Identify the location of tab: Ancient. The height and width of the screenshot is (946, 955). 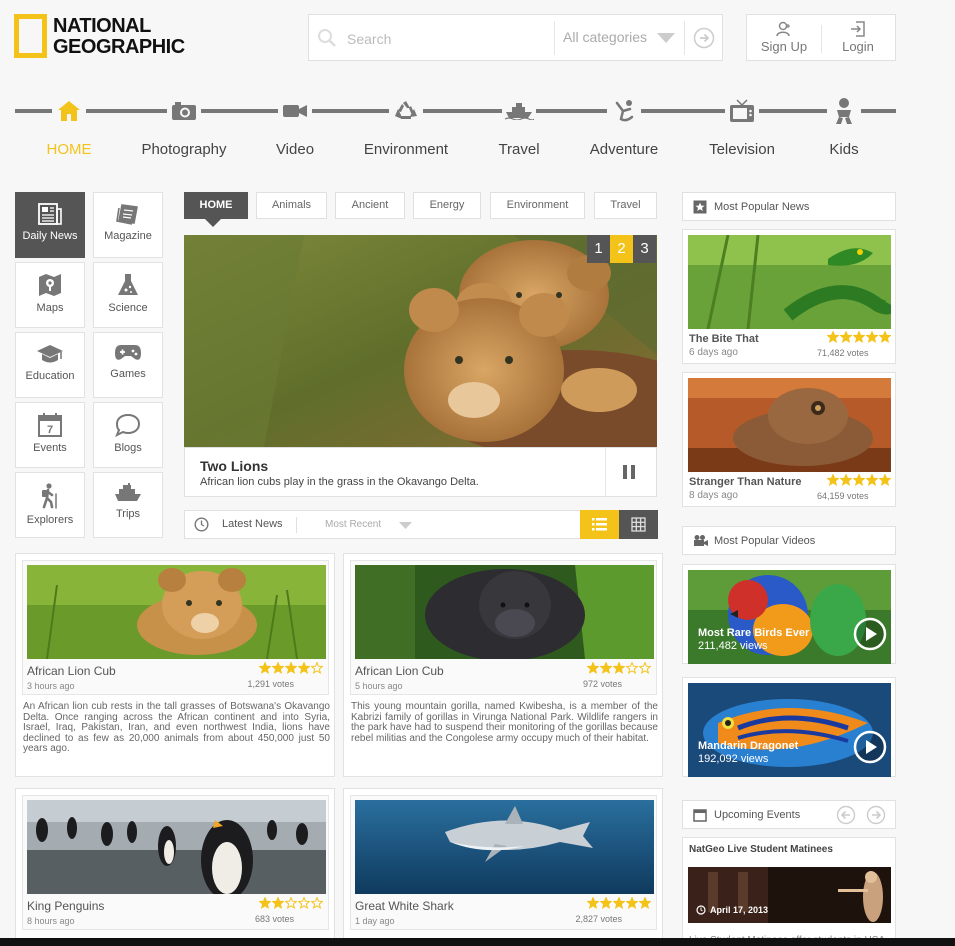
(370, 205).